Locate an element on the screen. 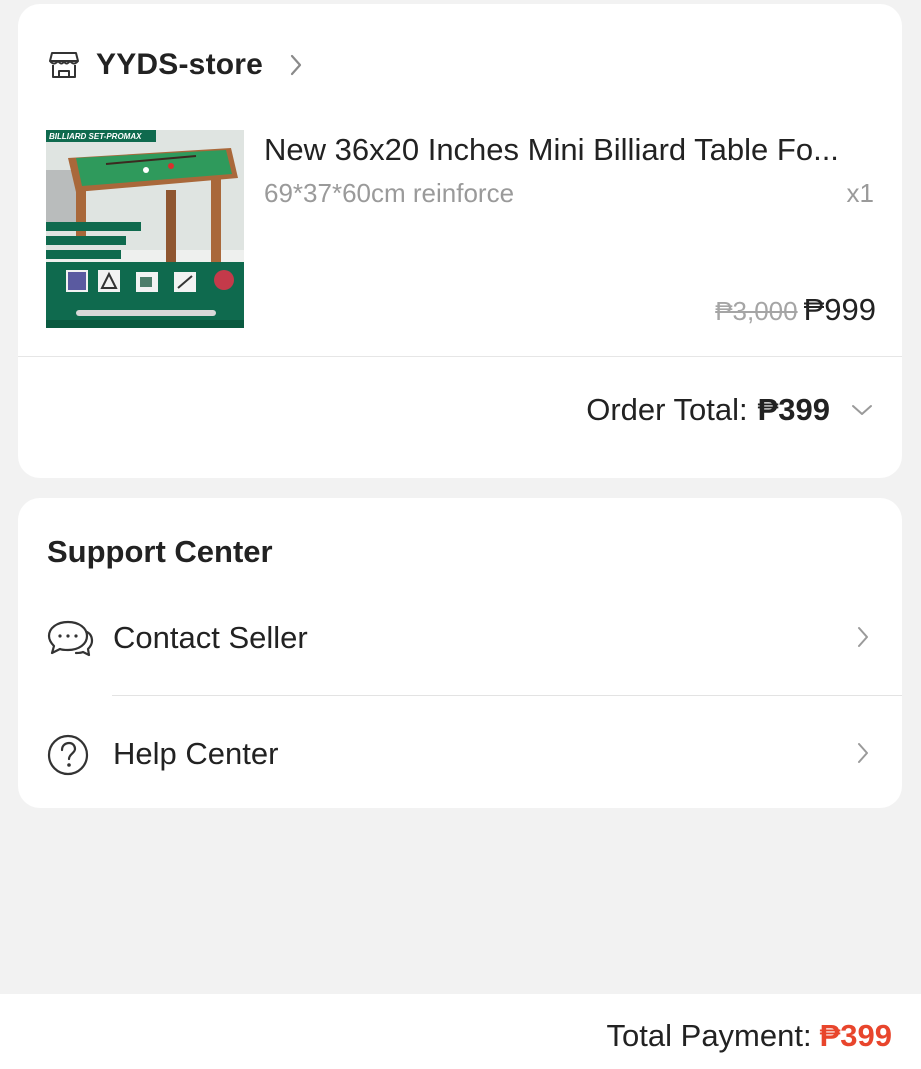 The image size is (921, 1069). product-prices: ₱3,000 ₱999 is located at coordinates (795, 310).